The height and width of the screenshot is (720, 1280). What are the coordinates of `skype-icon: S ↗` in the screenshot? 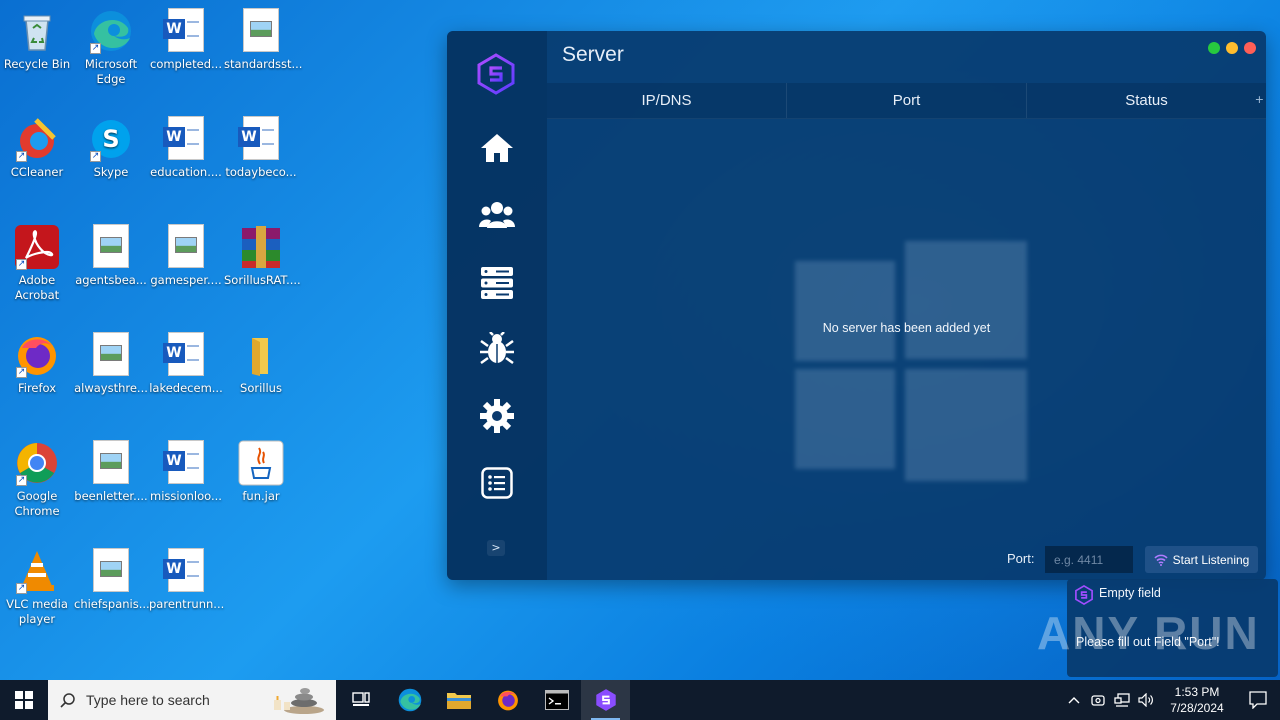 It's located at (111, 139).